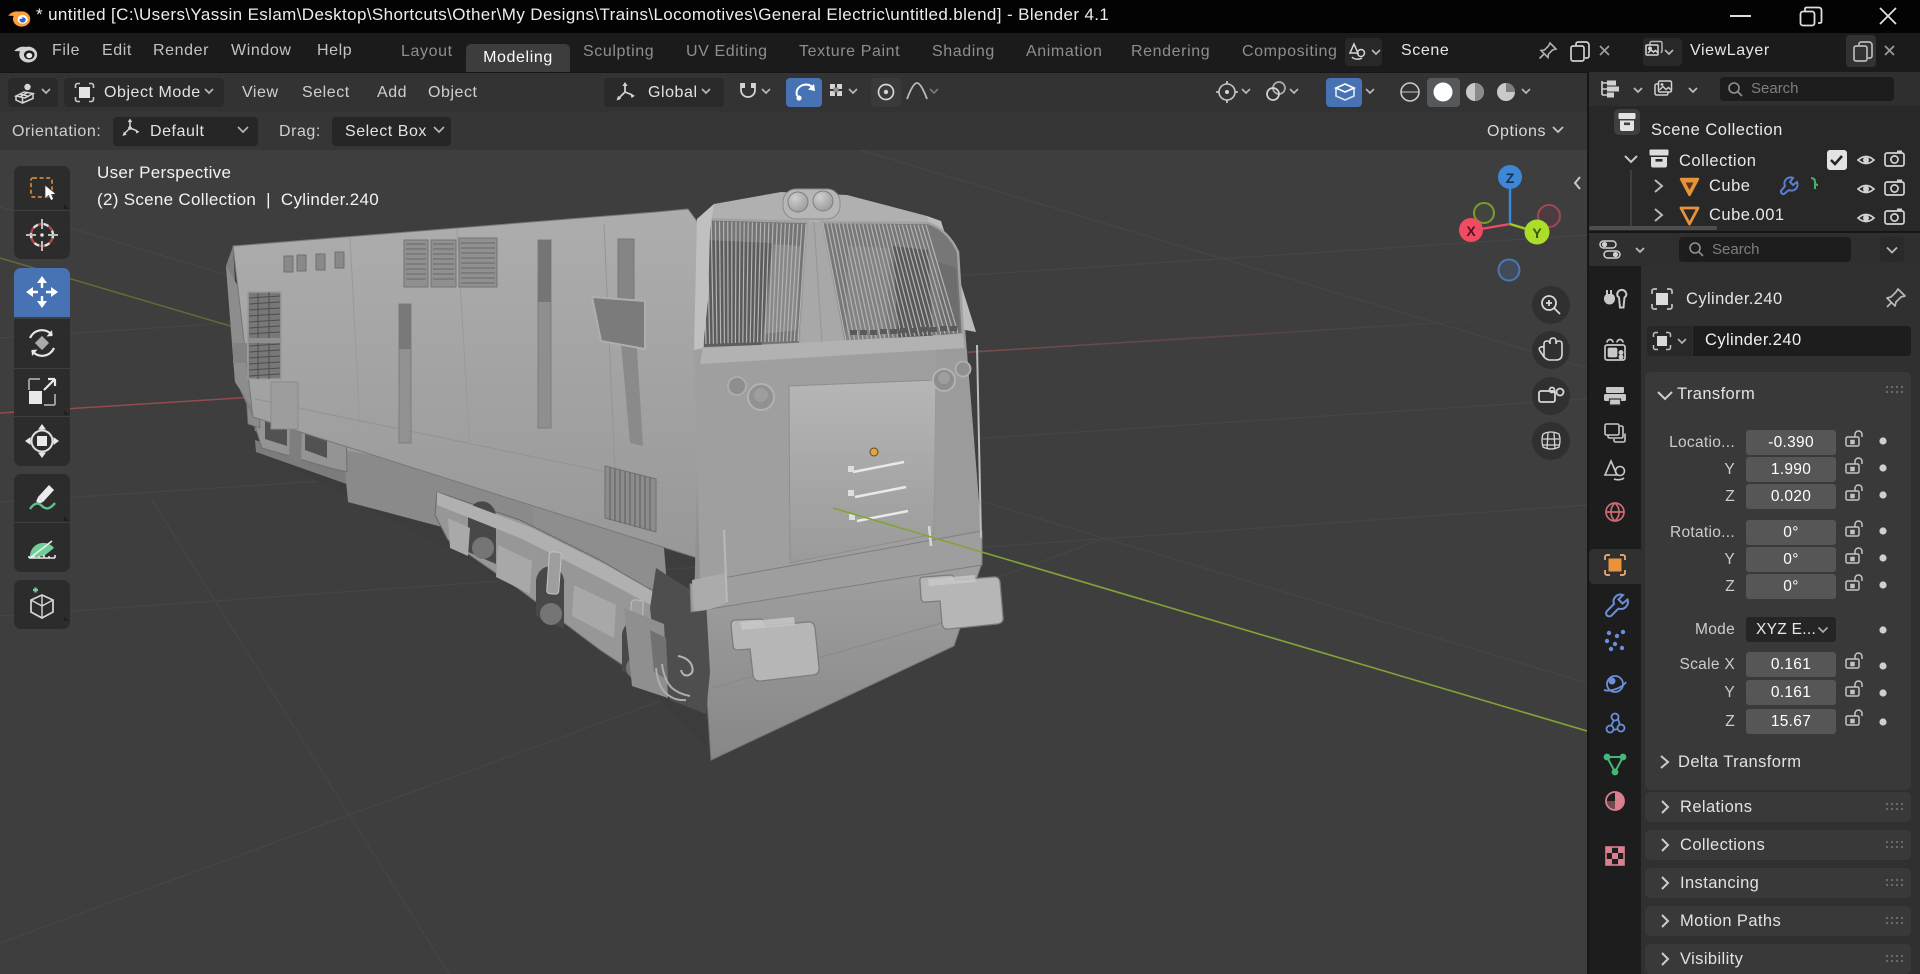 This screenshot has height=974, width=1920. I want to click on svg-text: Collection, so click(1717, 161).